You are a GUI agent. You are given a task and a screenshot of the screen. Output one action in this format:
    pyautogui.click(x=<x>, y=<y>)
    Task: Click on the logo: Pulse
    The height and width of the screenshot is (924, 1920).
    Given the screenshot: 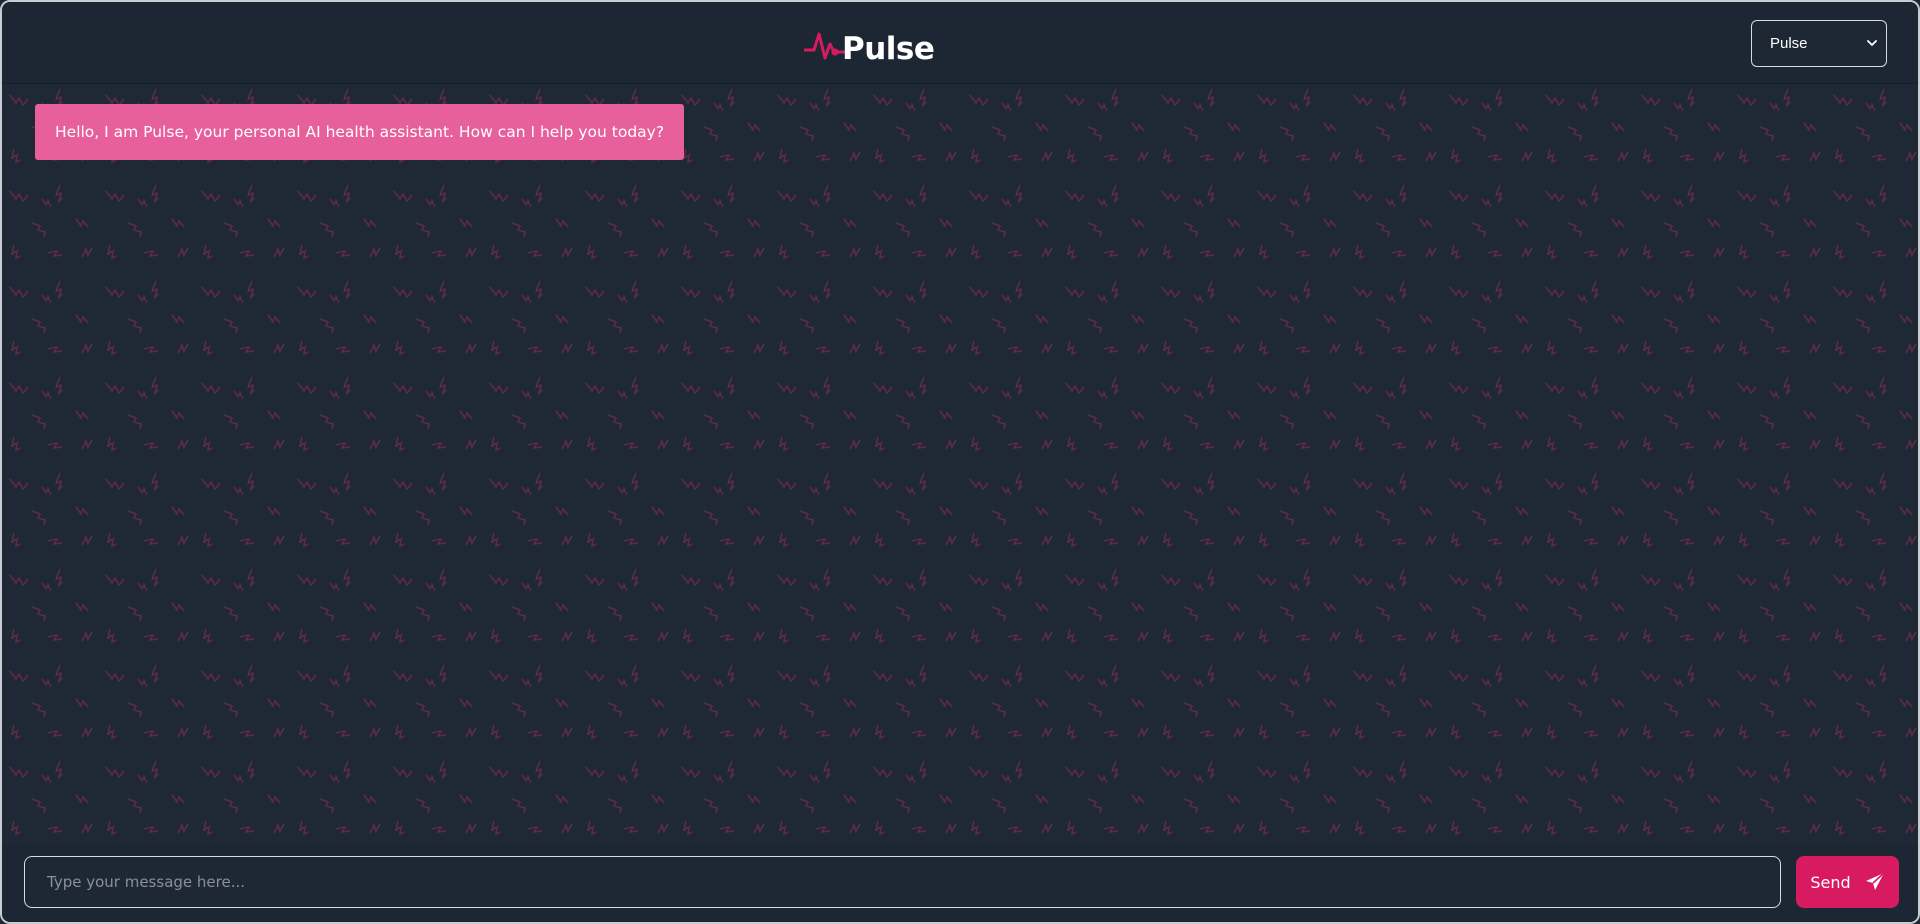 What is the action you would take?
    pyautogui.click(x=869, y=45)
    